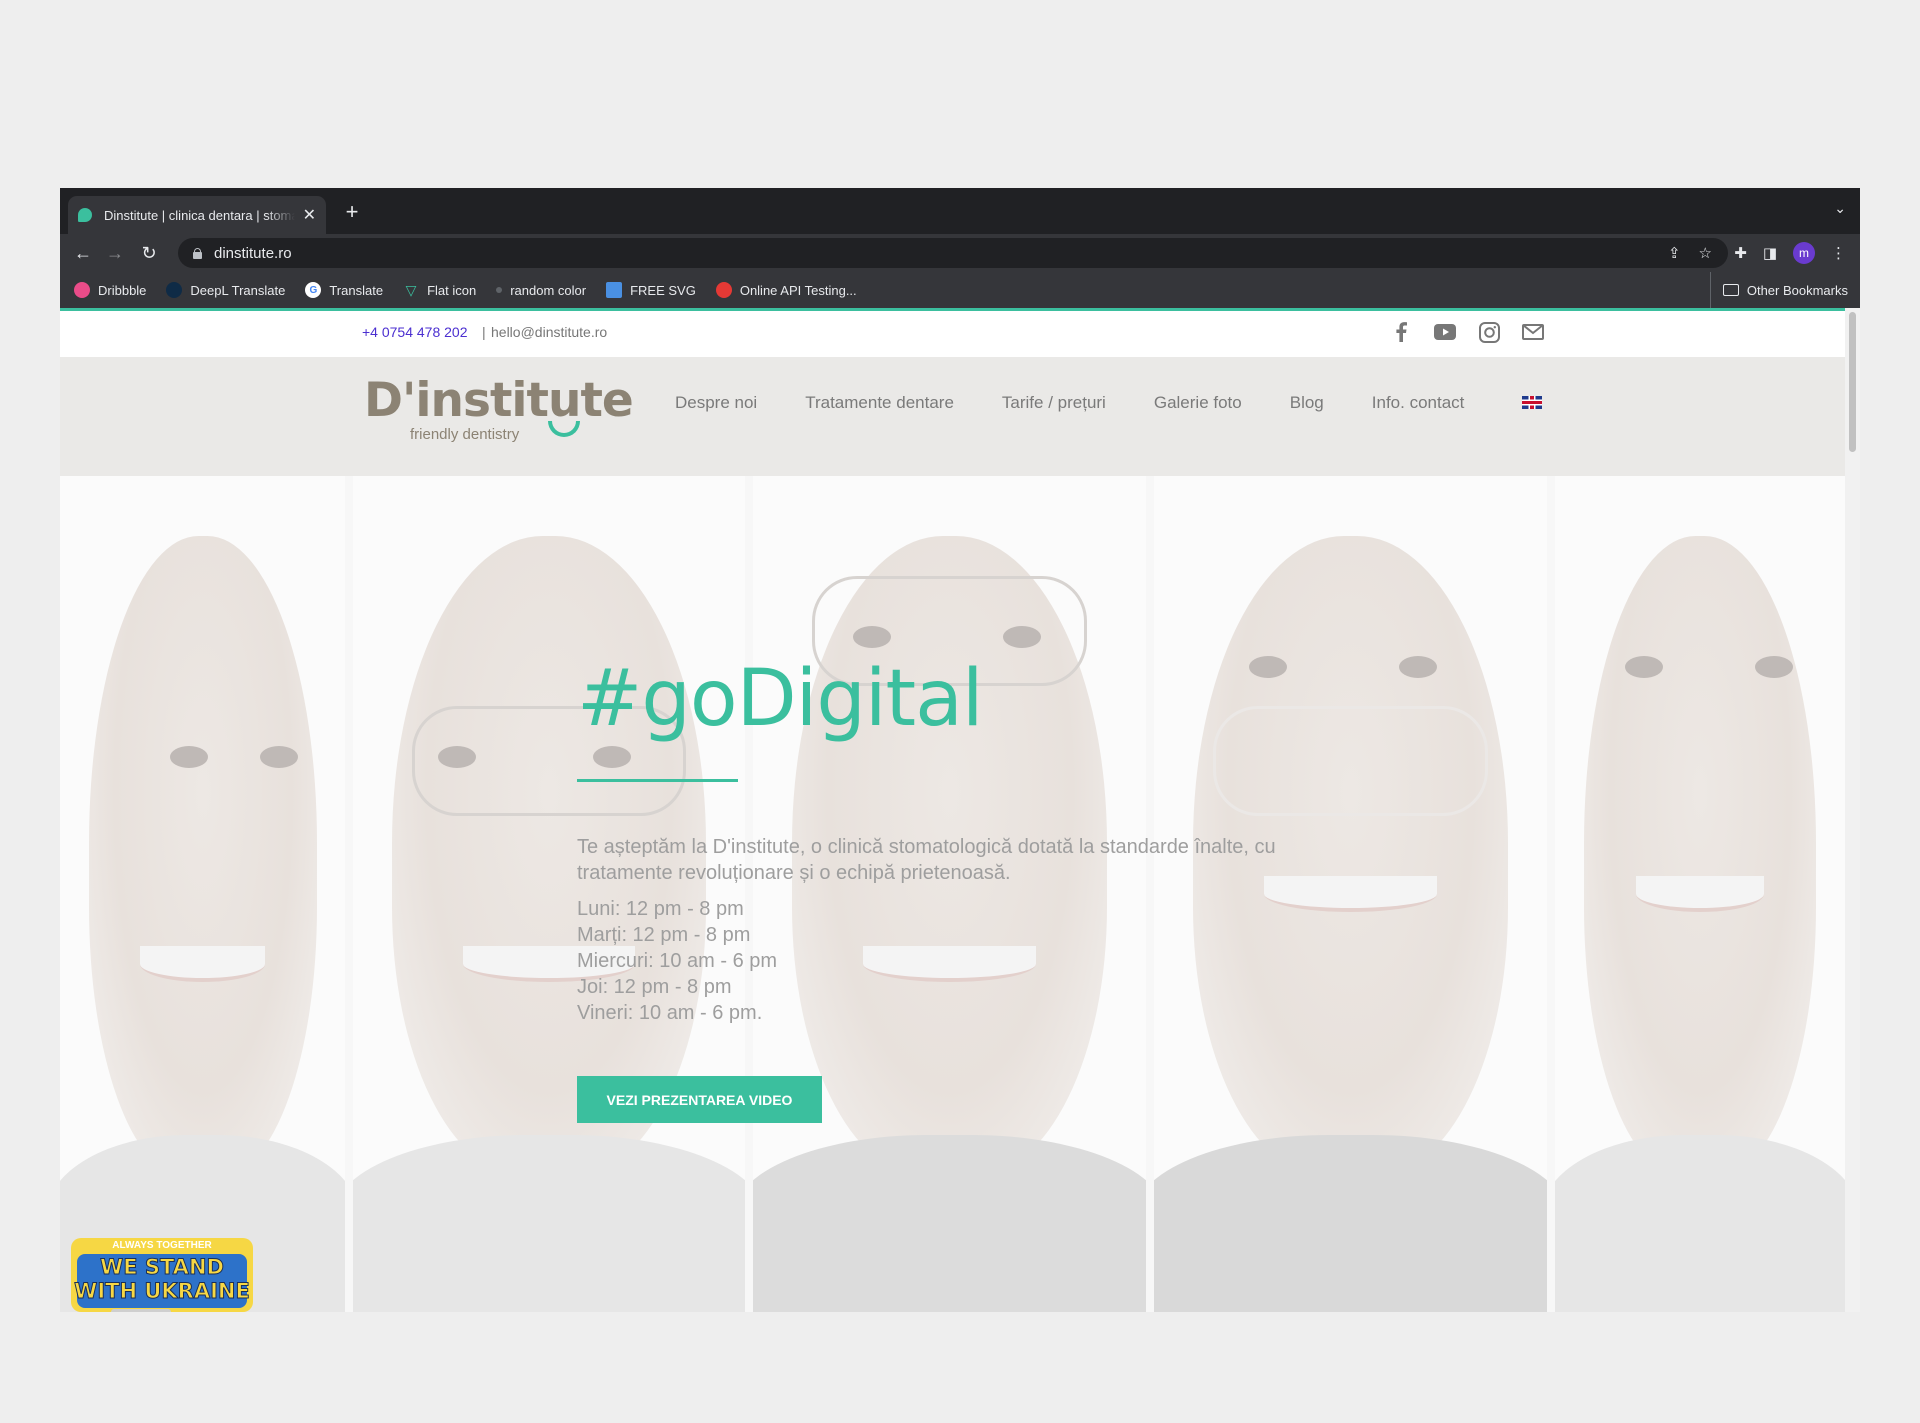  What do you see at coordinates (197, 253) in the screenshot?
I see `lock-icon` at bounding box center [197, 253].